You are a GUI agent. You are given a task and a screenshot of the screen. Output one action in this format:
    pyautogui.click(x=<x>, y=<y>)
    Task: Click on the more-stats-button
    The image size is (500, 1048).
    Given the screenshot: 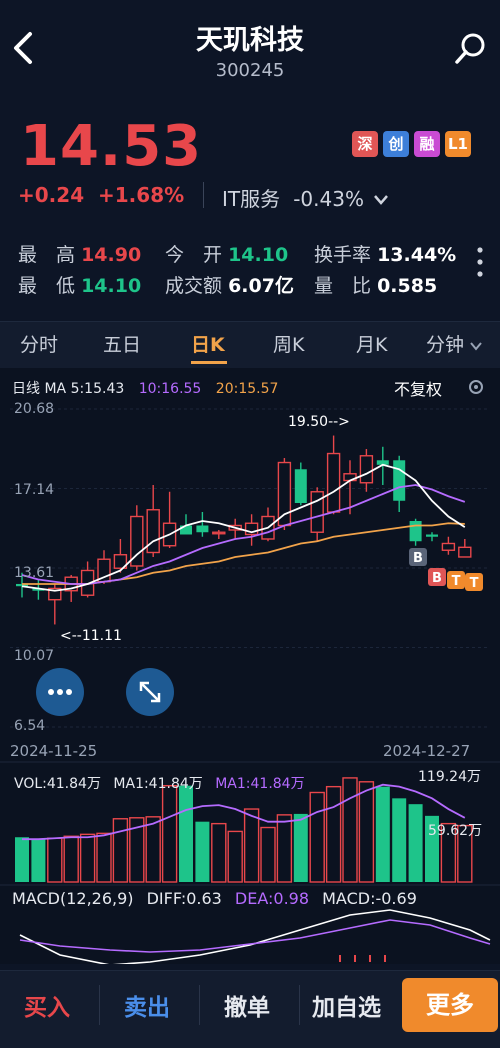 What is the action you would take?
    pyautogui.click(x=480, y=264)
    